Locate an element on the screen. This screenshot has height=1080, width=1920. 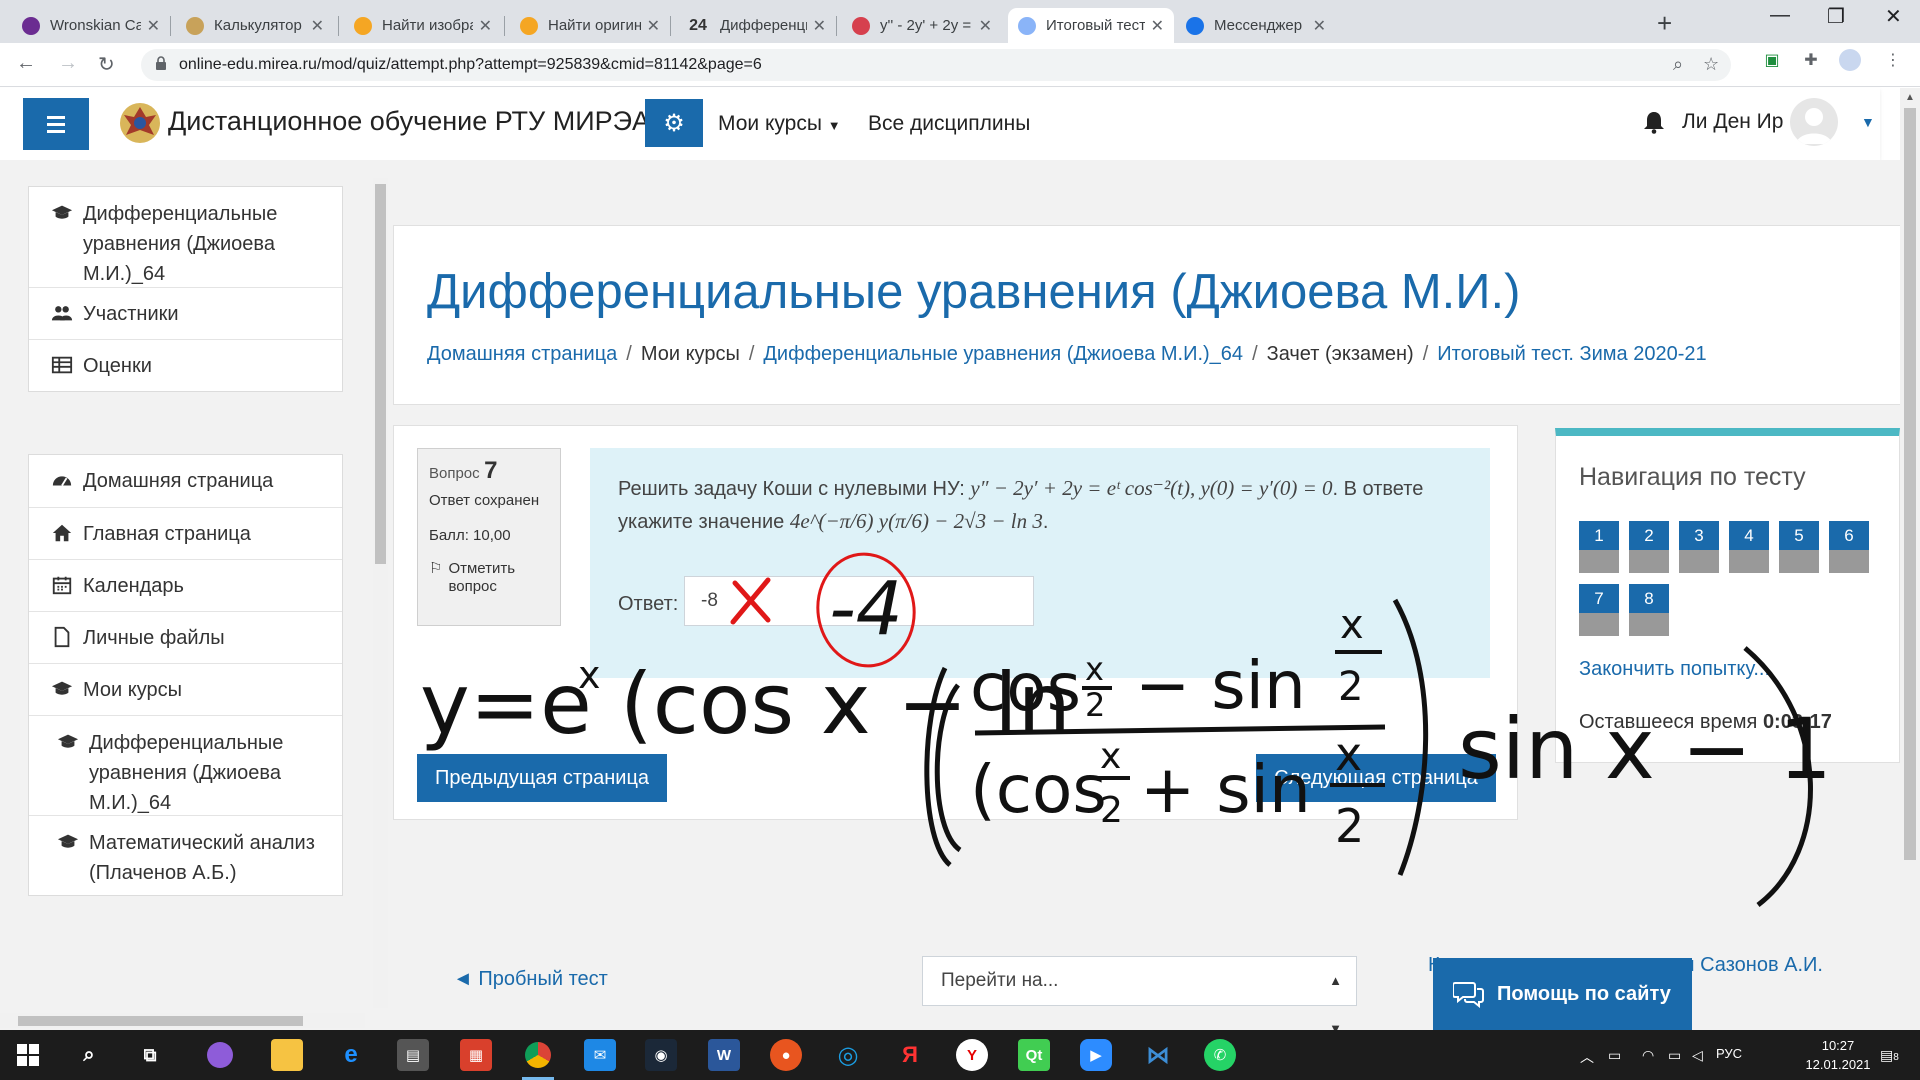
new-tab-button: + is located at coordinates (1664, 23).